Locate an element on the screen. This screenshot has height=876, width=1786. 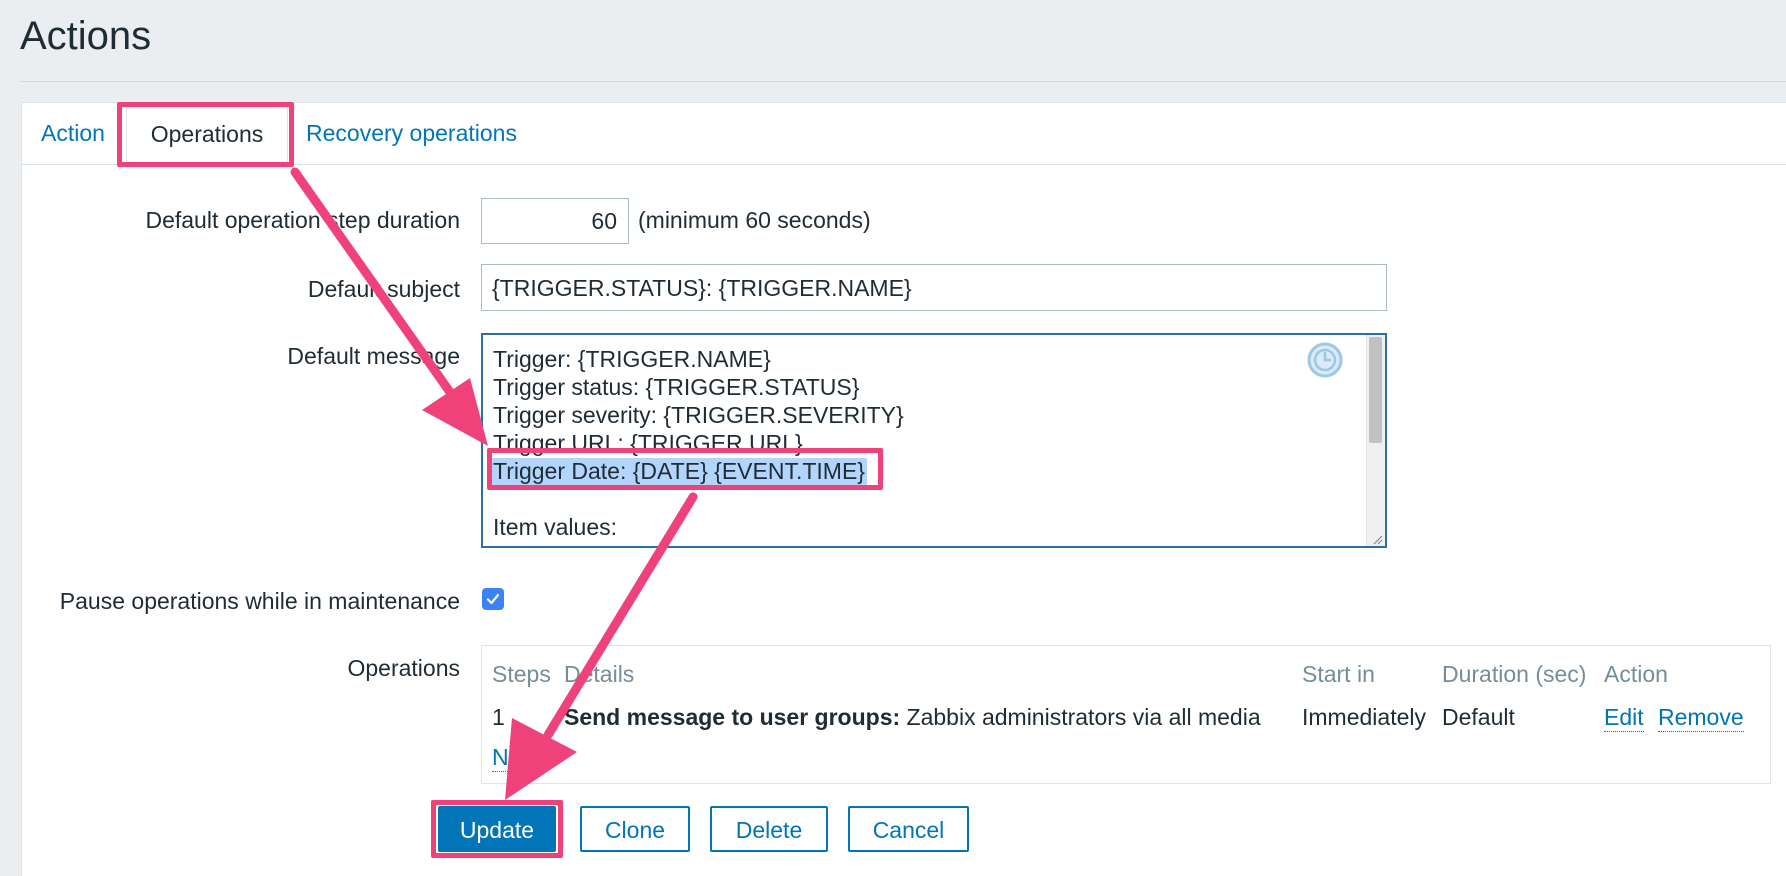
clone-button: Clone is located at coordinates (635, 829).